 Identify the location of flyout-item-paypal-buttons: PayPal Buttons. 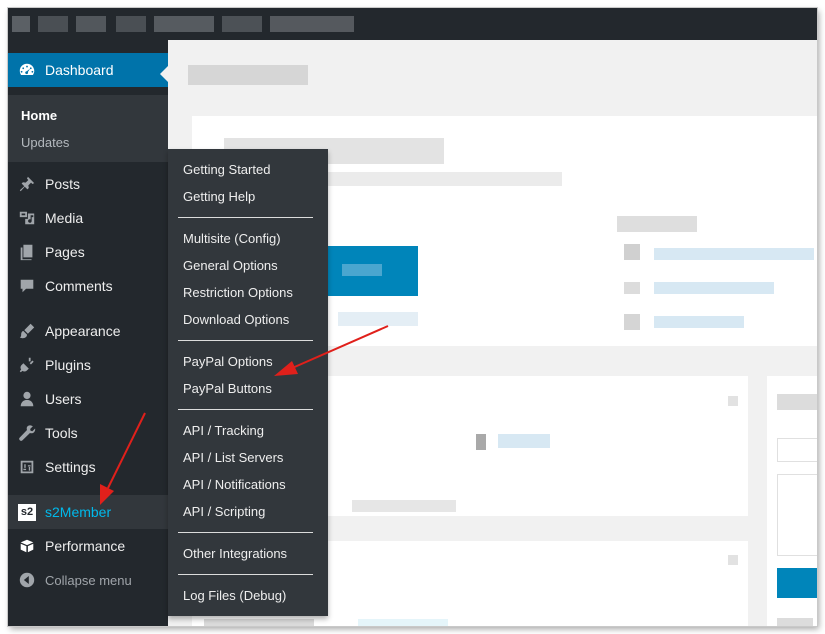
(227, 388).